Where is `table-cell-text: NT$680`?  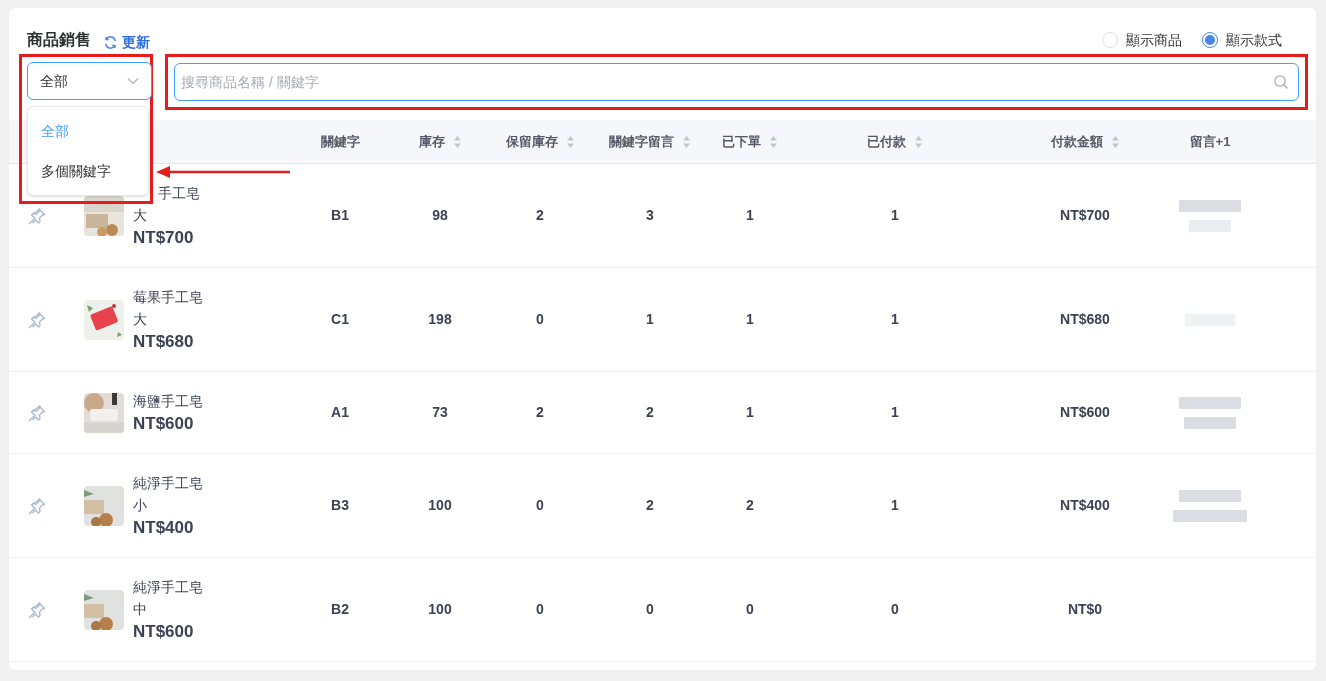
table-cell-text: NT$680 is located at coordinates (1085, 319).